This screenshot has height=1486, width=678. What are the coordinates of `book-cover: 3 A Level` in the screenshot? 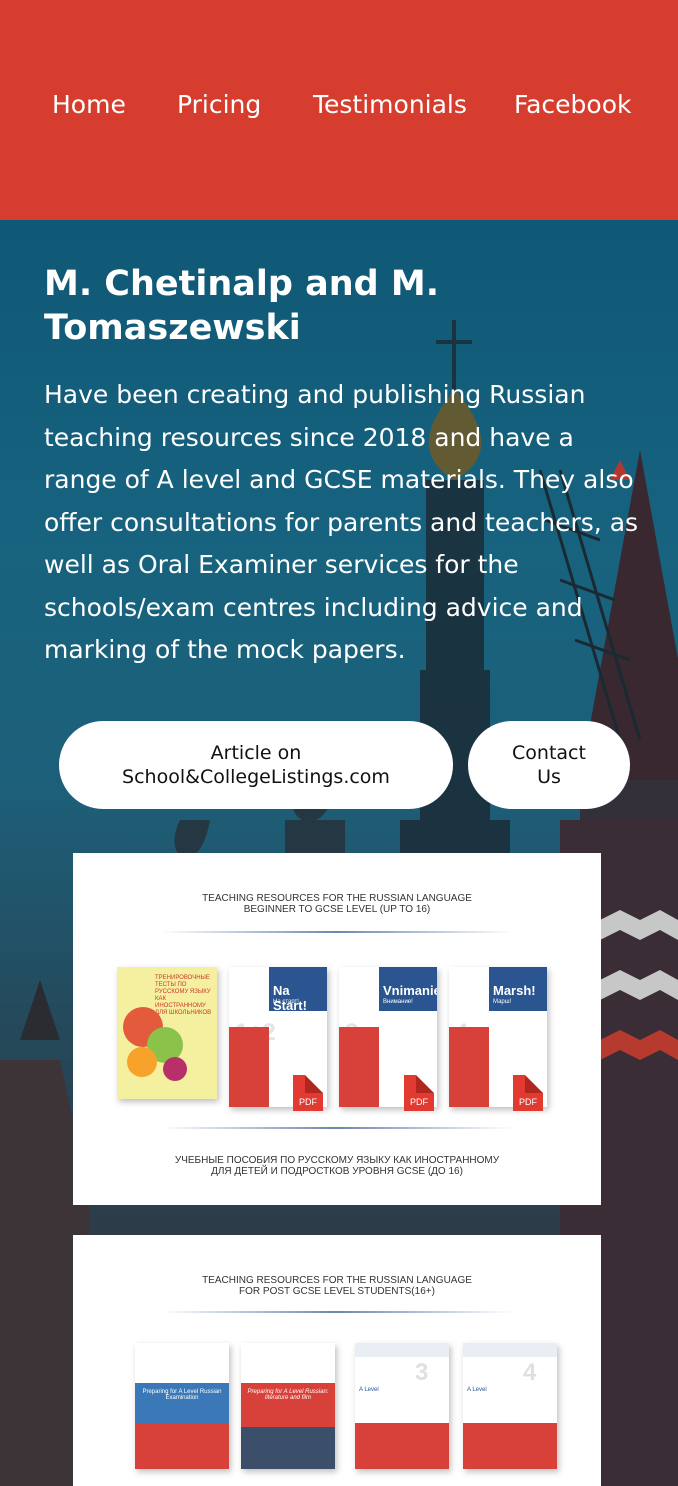 It's located at (402, 1406).